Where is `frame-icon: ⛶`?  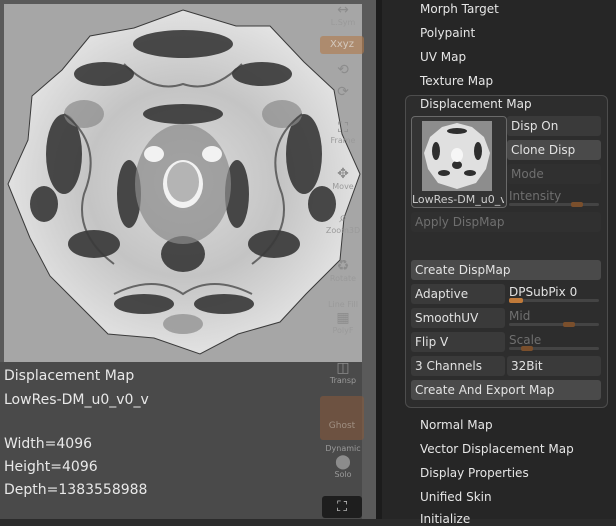
frame-icon: ⛶ is located at coordinates (343, 128).